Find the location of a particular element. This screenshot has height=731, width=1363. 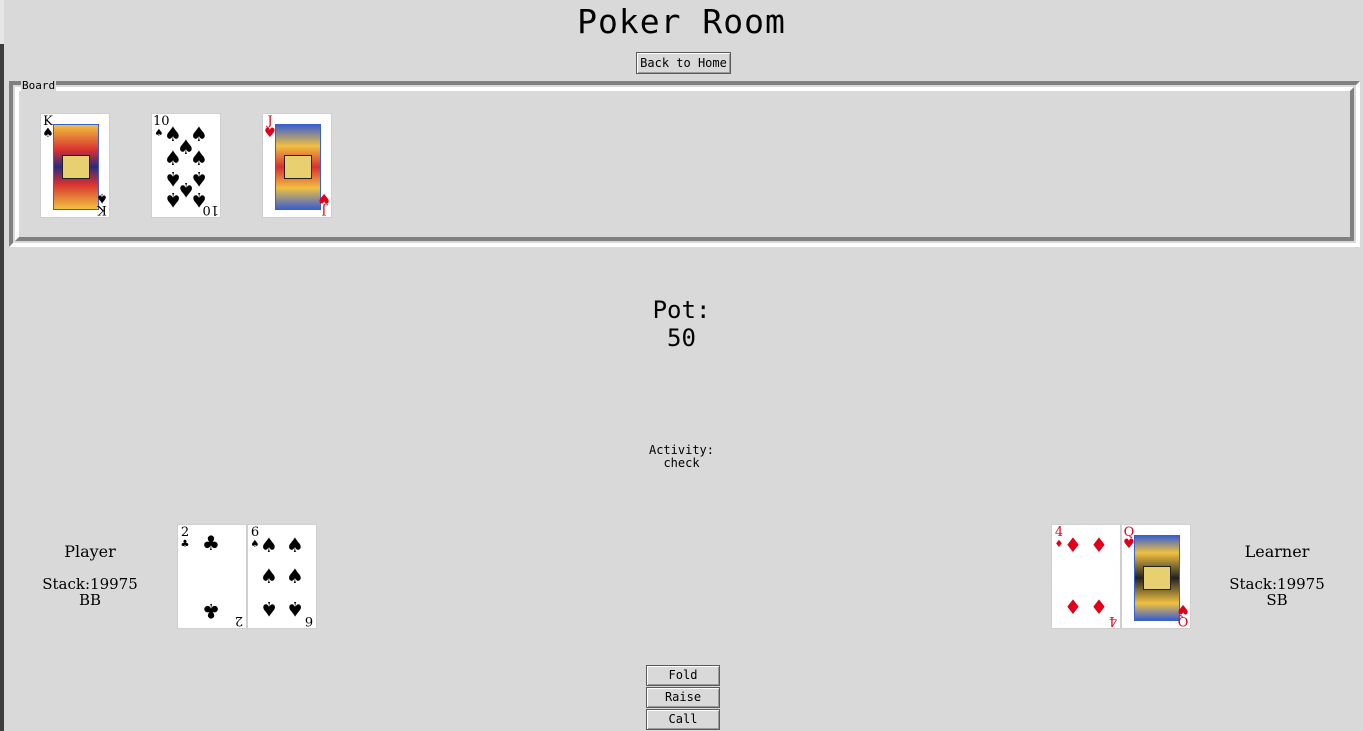

pot-value: 50 is located at coordinates (681, 338).